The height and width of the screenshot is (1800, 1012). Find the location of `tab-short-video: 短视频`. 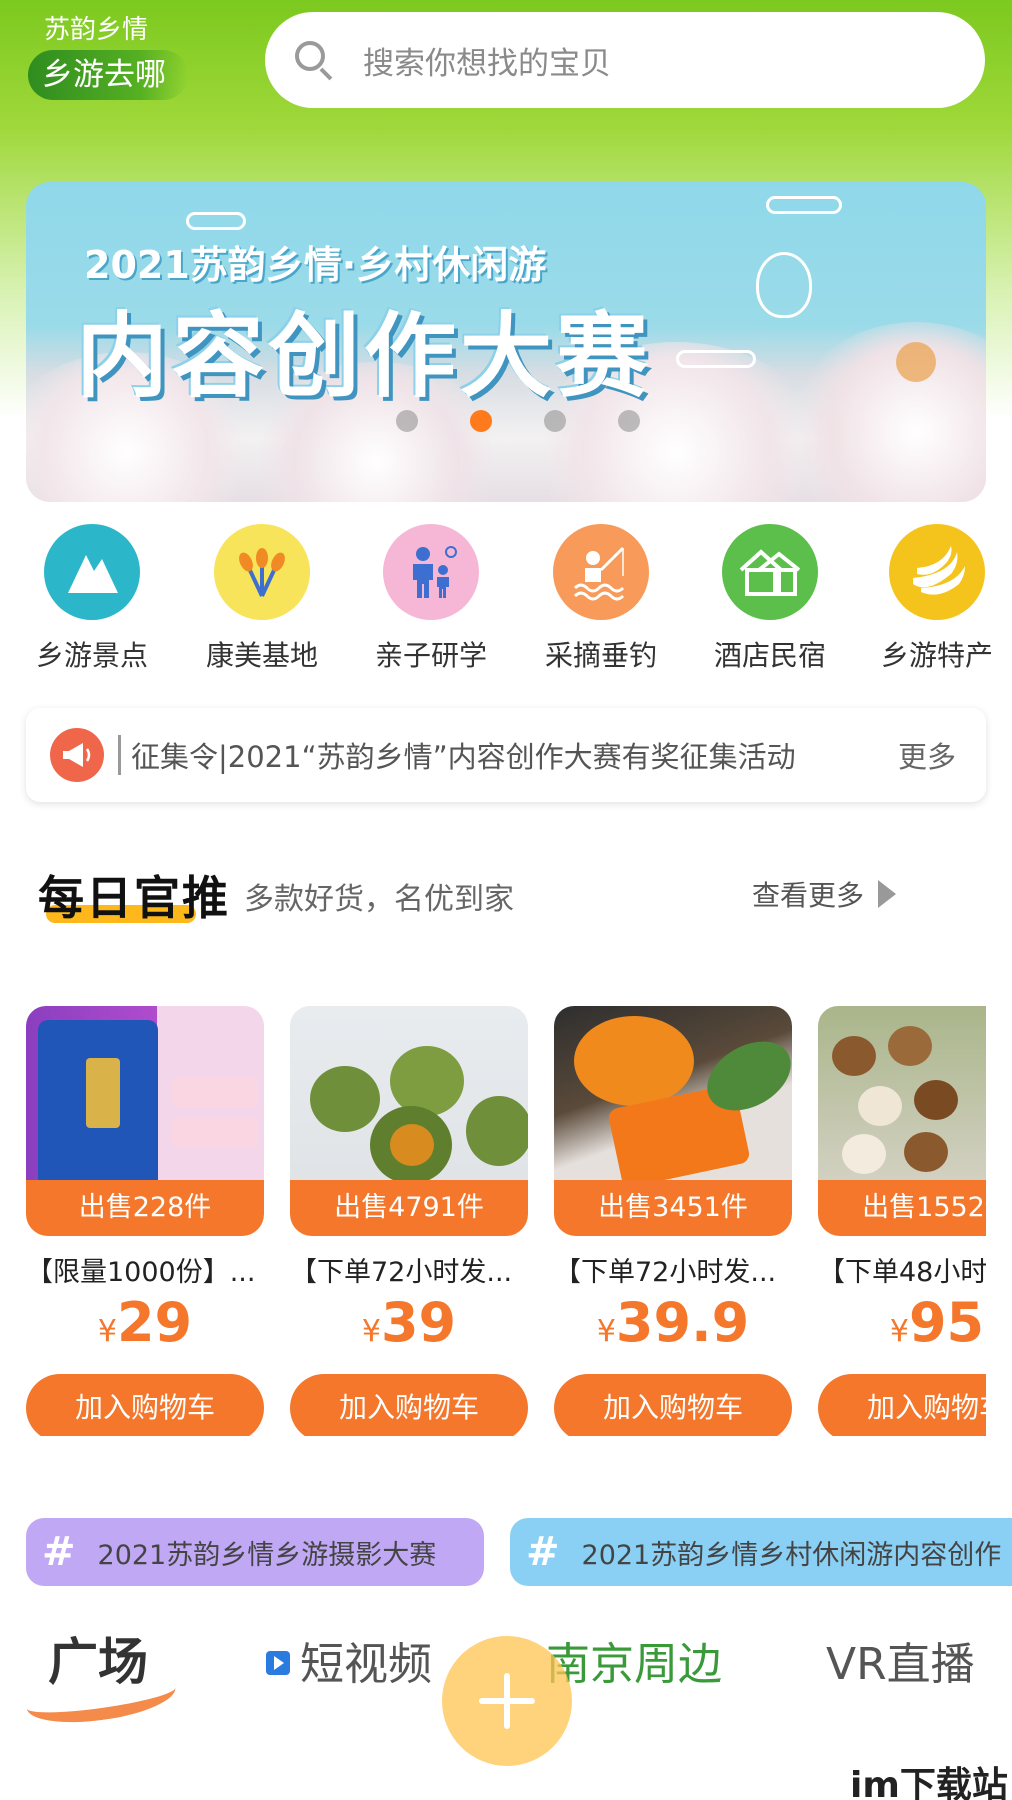

tab-short-video: 短视频 is located at coordinates (349, 1660).